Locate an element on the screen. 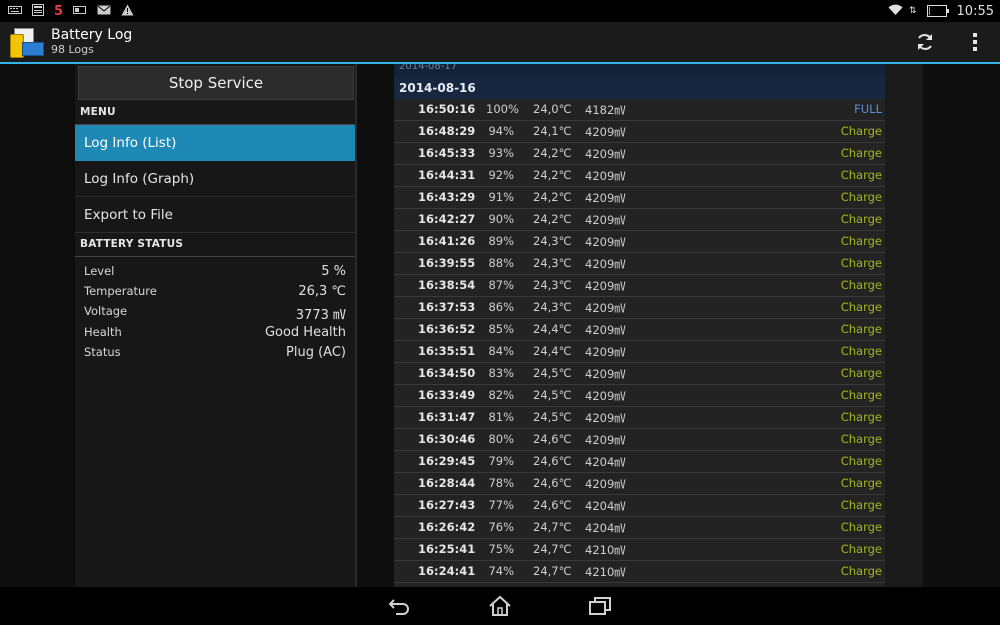 Image resolution: width=1000 pixels, height=625 pixels. wifi-icon is located at coordinates (895, 11).